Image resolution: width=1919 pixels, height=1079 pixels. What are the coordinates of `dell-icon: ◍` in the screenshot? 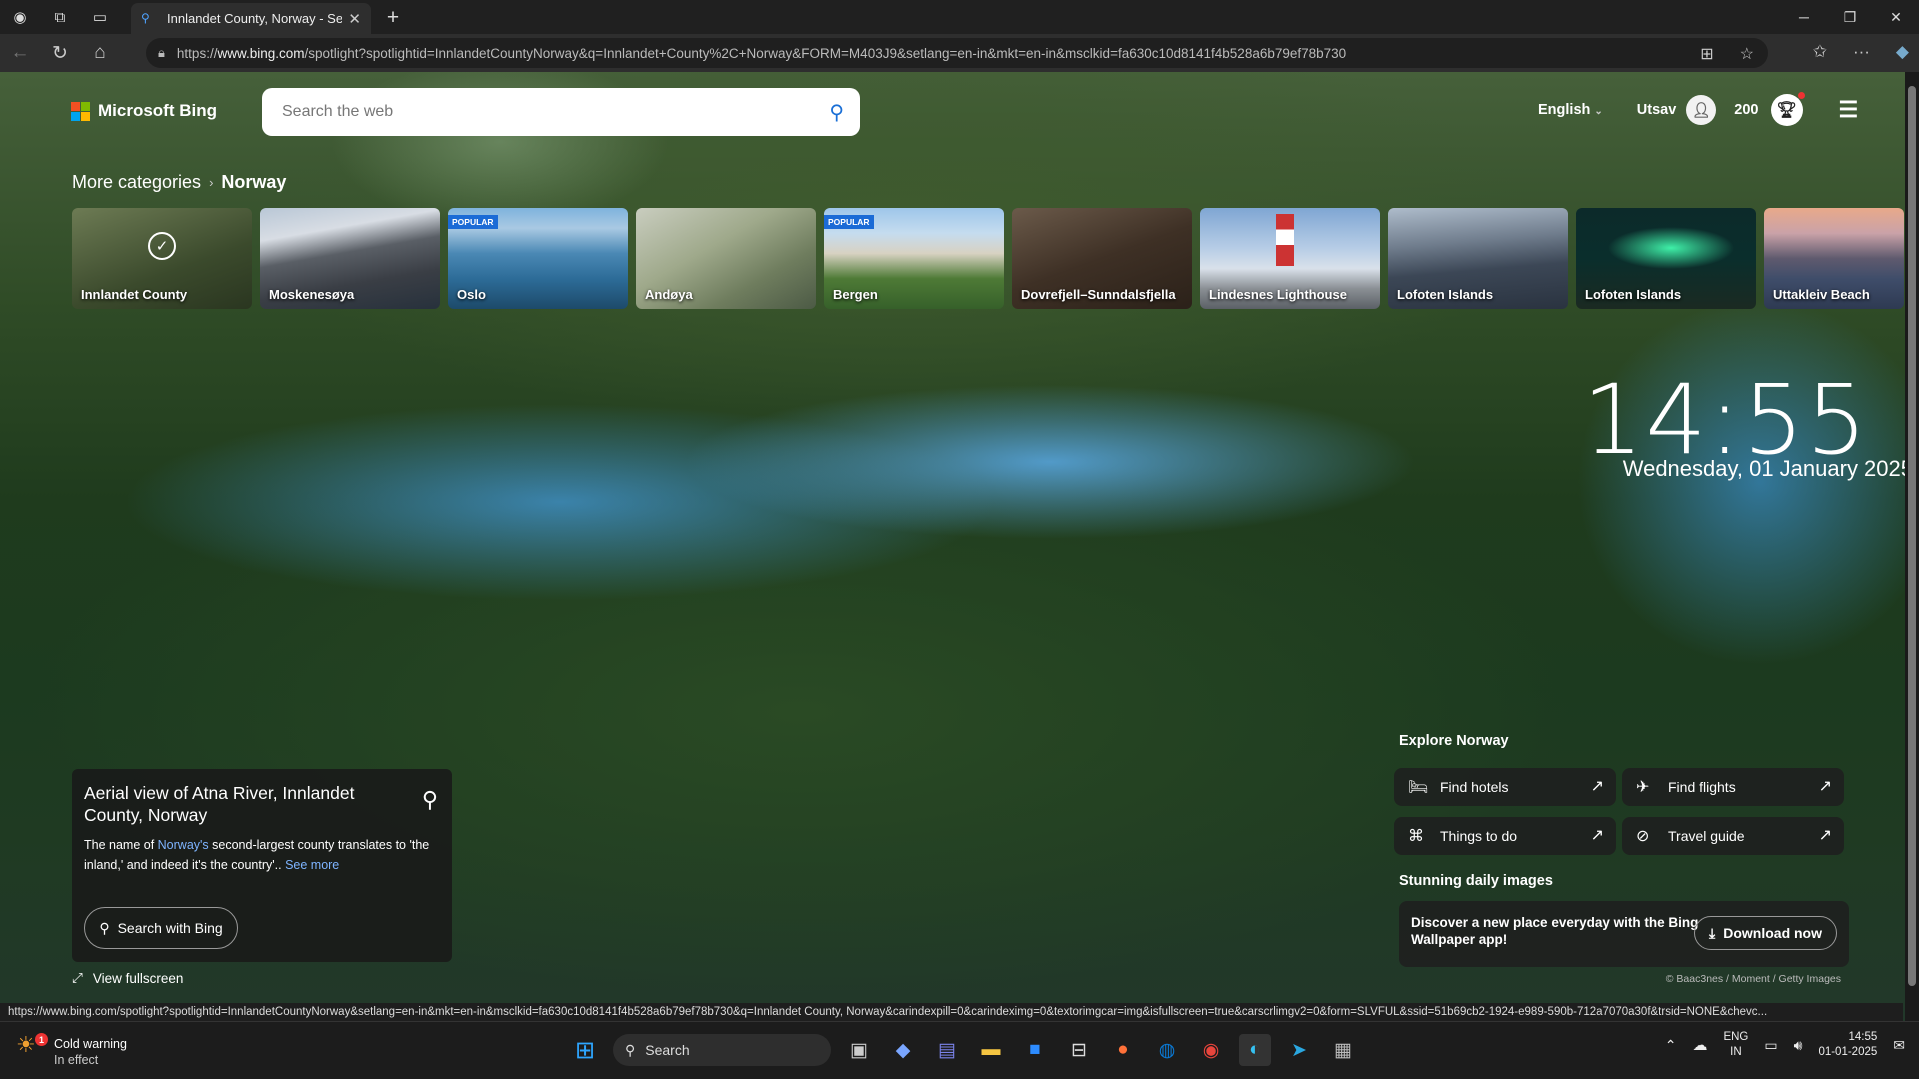 It's located at (1167, 1050).